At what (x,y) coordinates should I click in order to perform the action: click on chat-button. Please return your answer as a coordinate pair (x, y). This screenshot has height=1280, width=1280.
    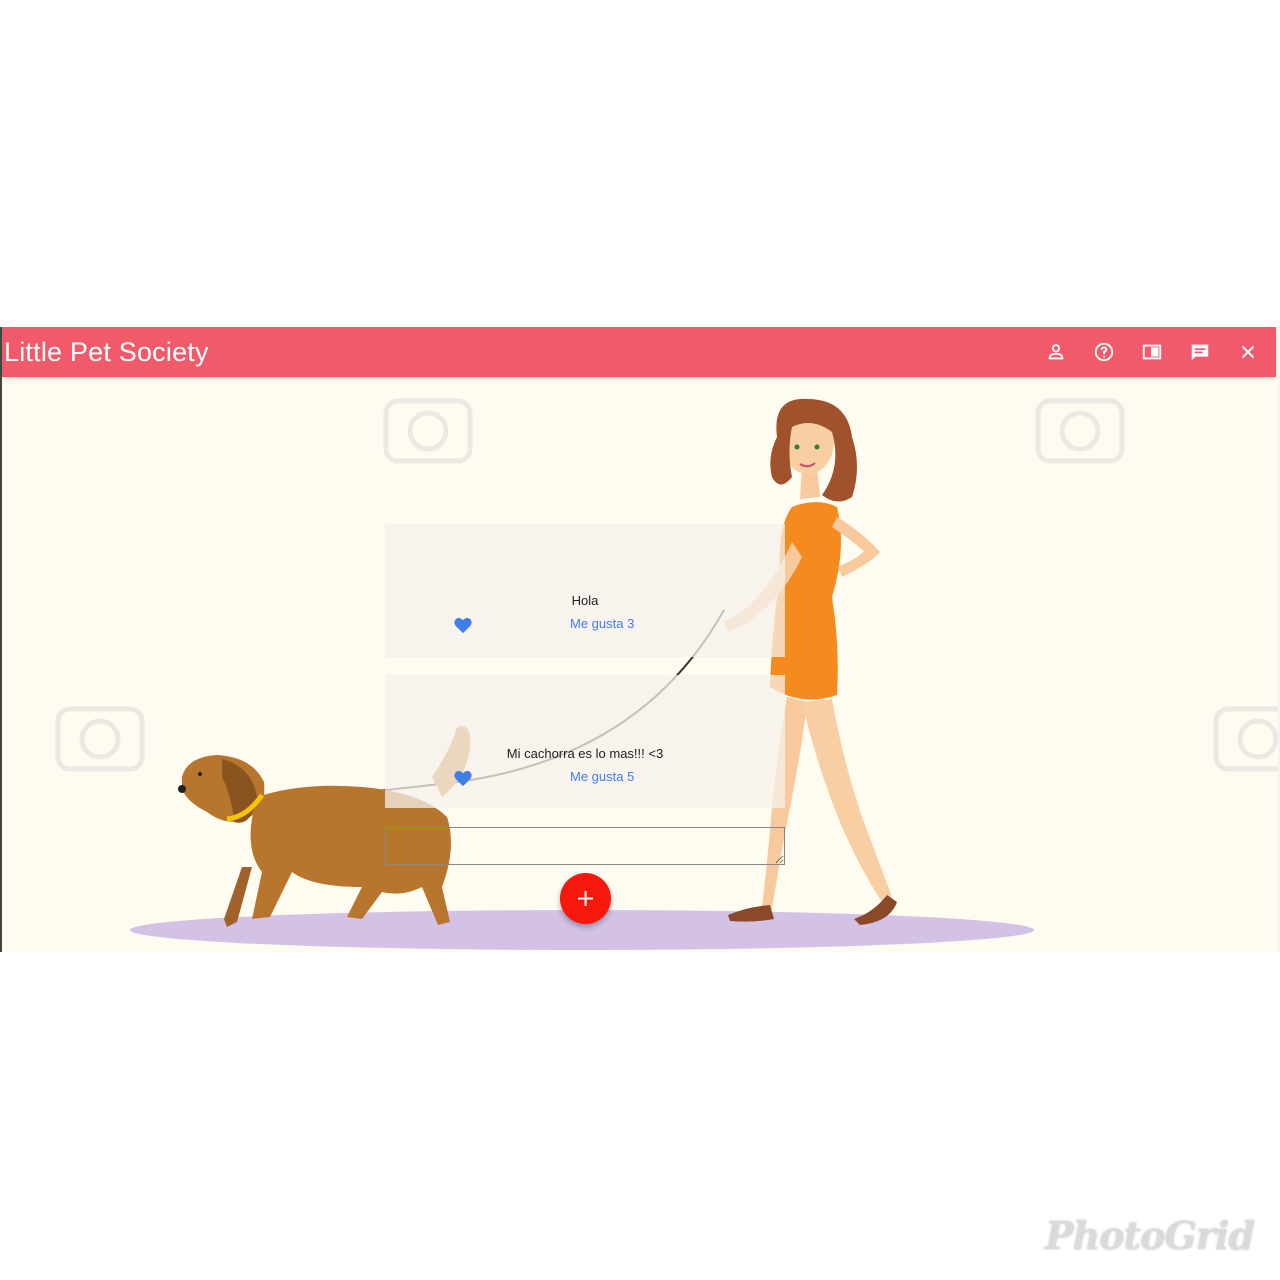
    Looking at the image, I should click on (1200, 352).